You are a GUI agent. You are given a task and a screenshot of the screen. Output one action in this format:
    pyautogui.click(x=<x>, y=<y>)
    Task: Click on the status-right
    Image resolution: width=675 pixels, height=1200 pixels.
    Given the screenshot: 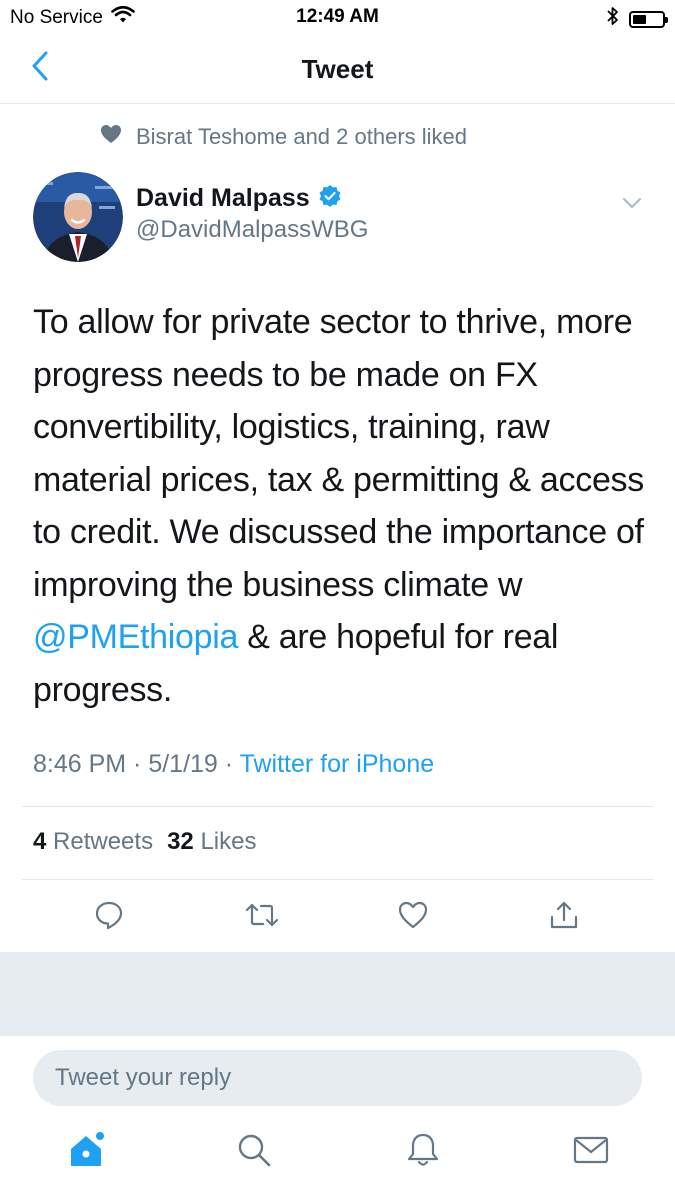 What is the action you would take?
    pyautogui.click(x=637, y=19)
    